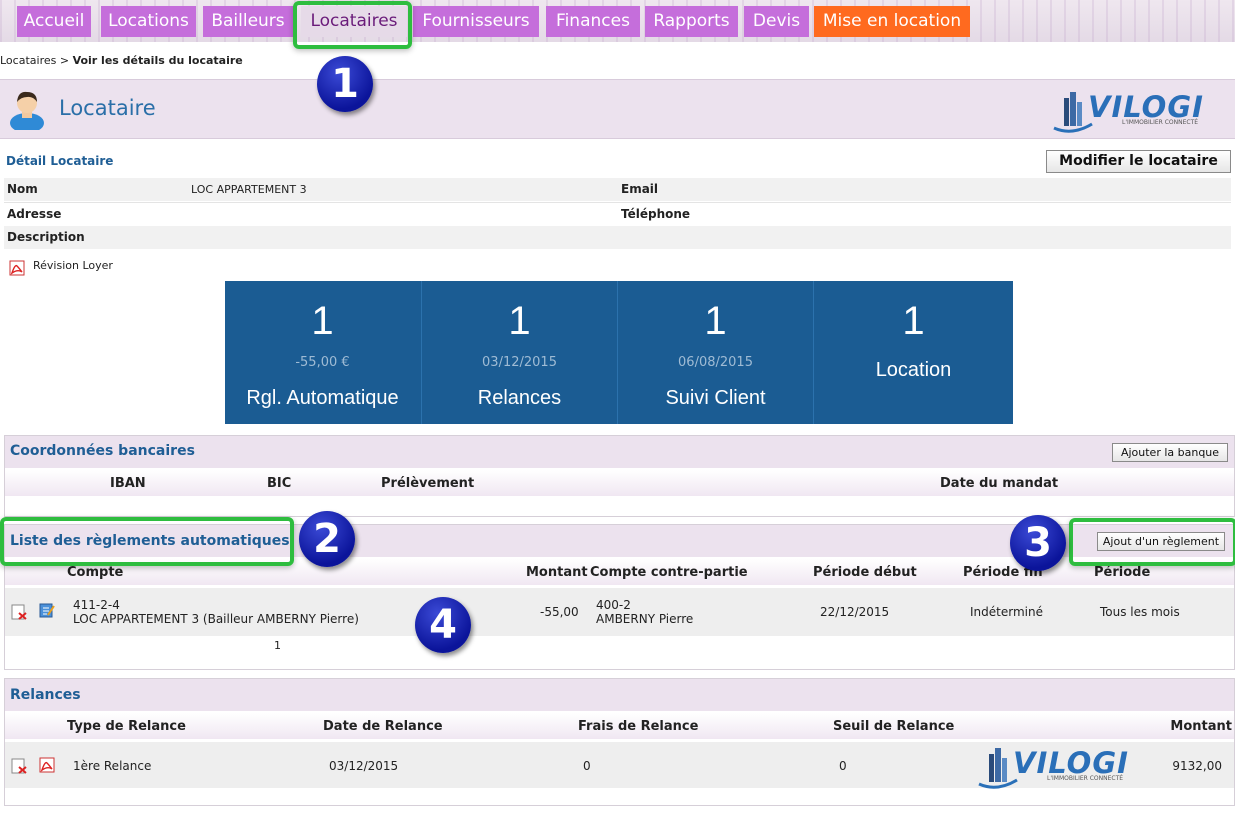  I want to click on nav-tab-bailleurs: Bailleurs, so click(248, 21).